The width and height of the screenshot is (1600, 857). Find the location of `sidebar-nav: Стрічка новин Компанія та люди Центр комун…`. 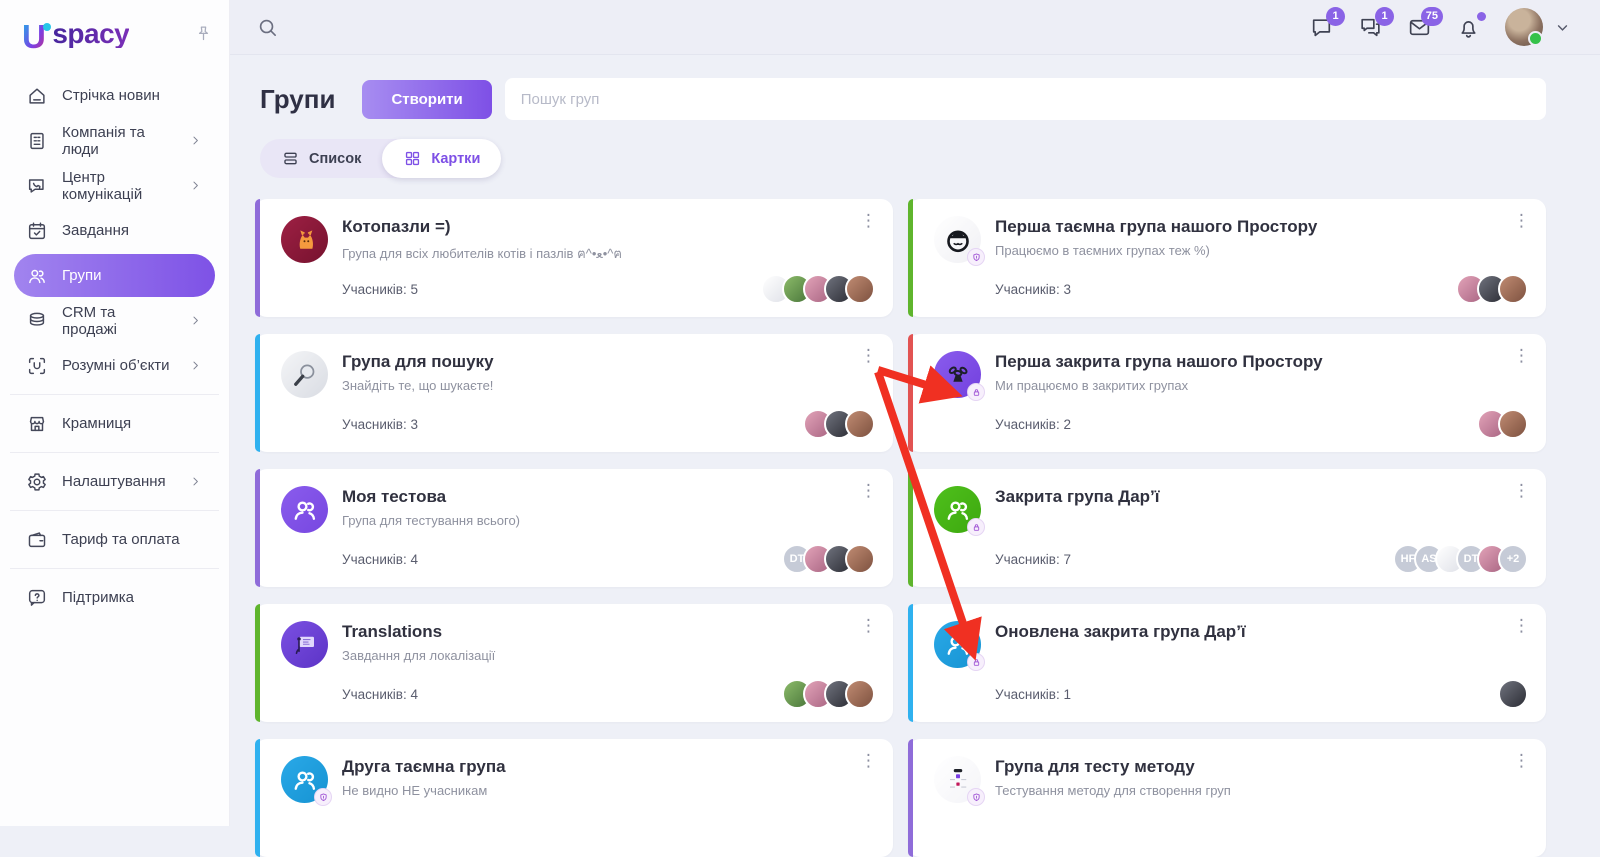

sidebar-nav: Стрічка новин Компанія та люди Центр комун… is located at coordinates (114, 346).